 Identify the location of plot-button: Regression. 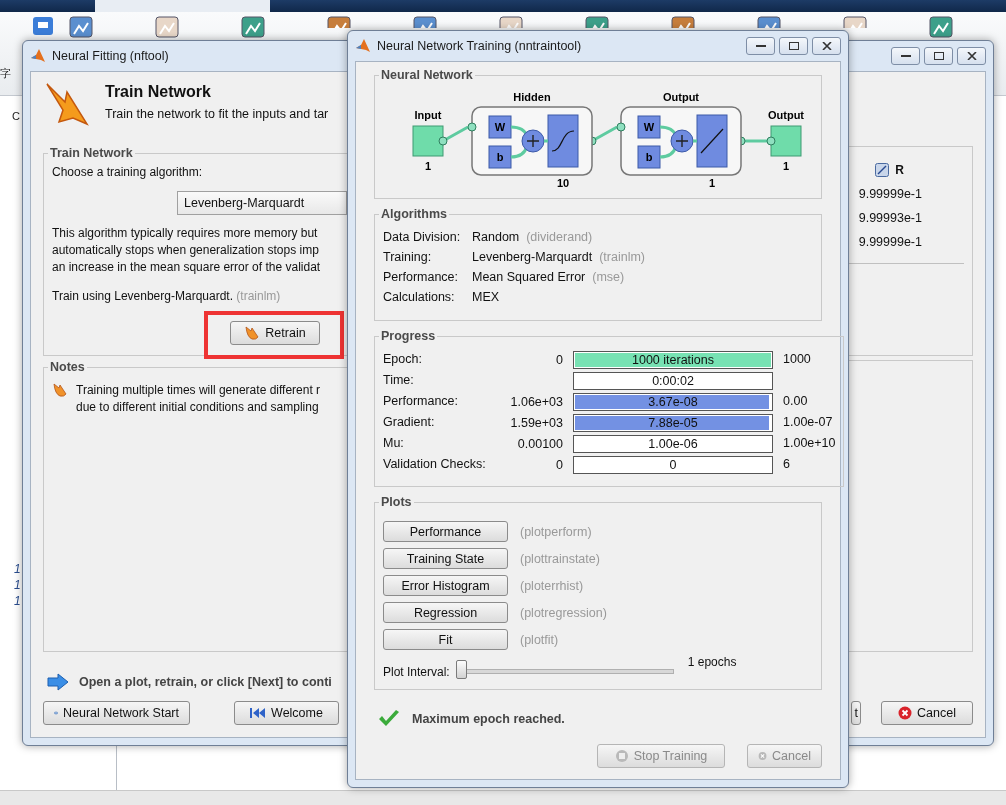
(445, 612).